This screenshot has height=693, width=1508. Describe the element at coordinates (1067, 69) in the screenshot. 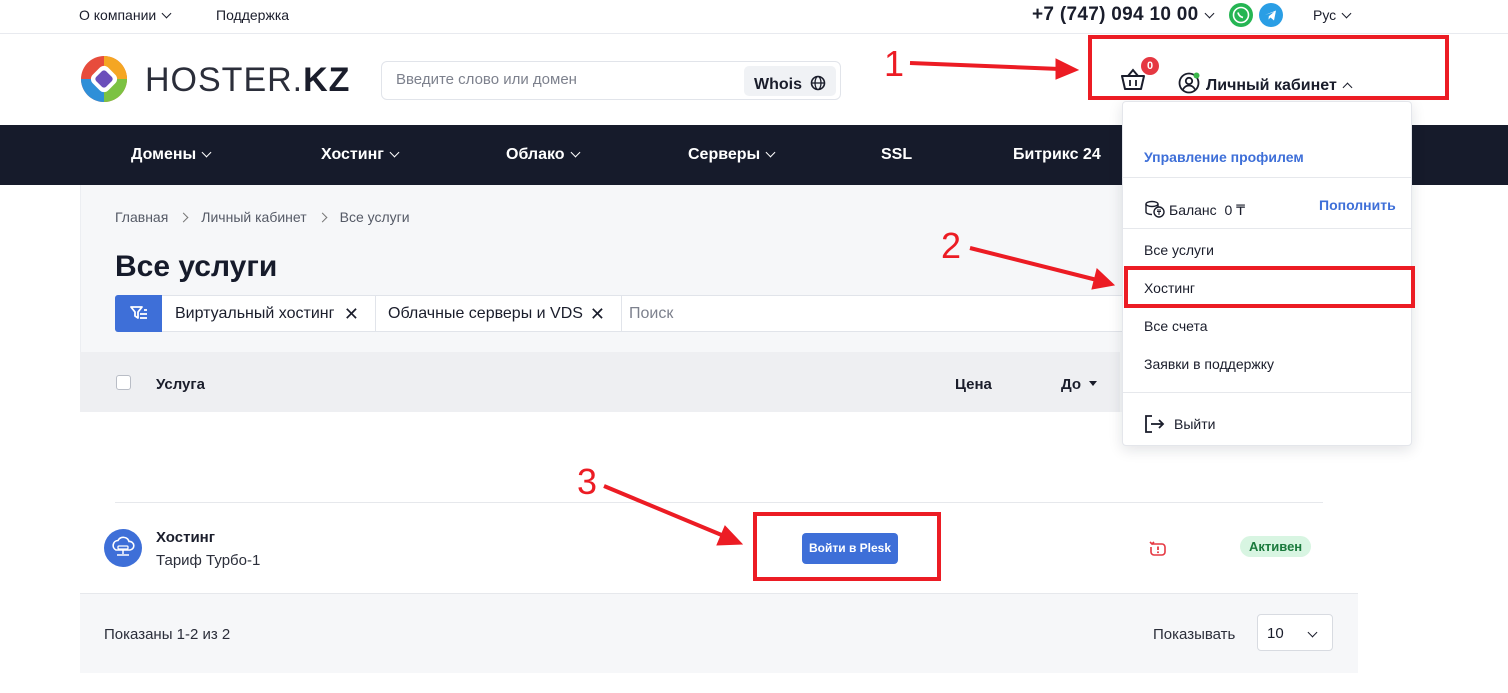

I see `arrow-1-head` at that location.